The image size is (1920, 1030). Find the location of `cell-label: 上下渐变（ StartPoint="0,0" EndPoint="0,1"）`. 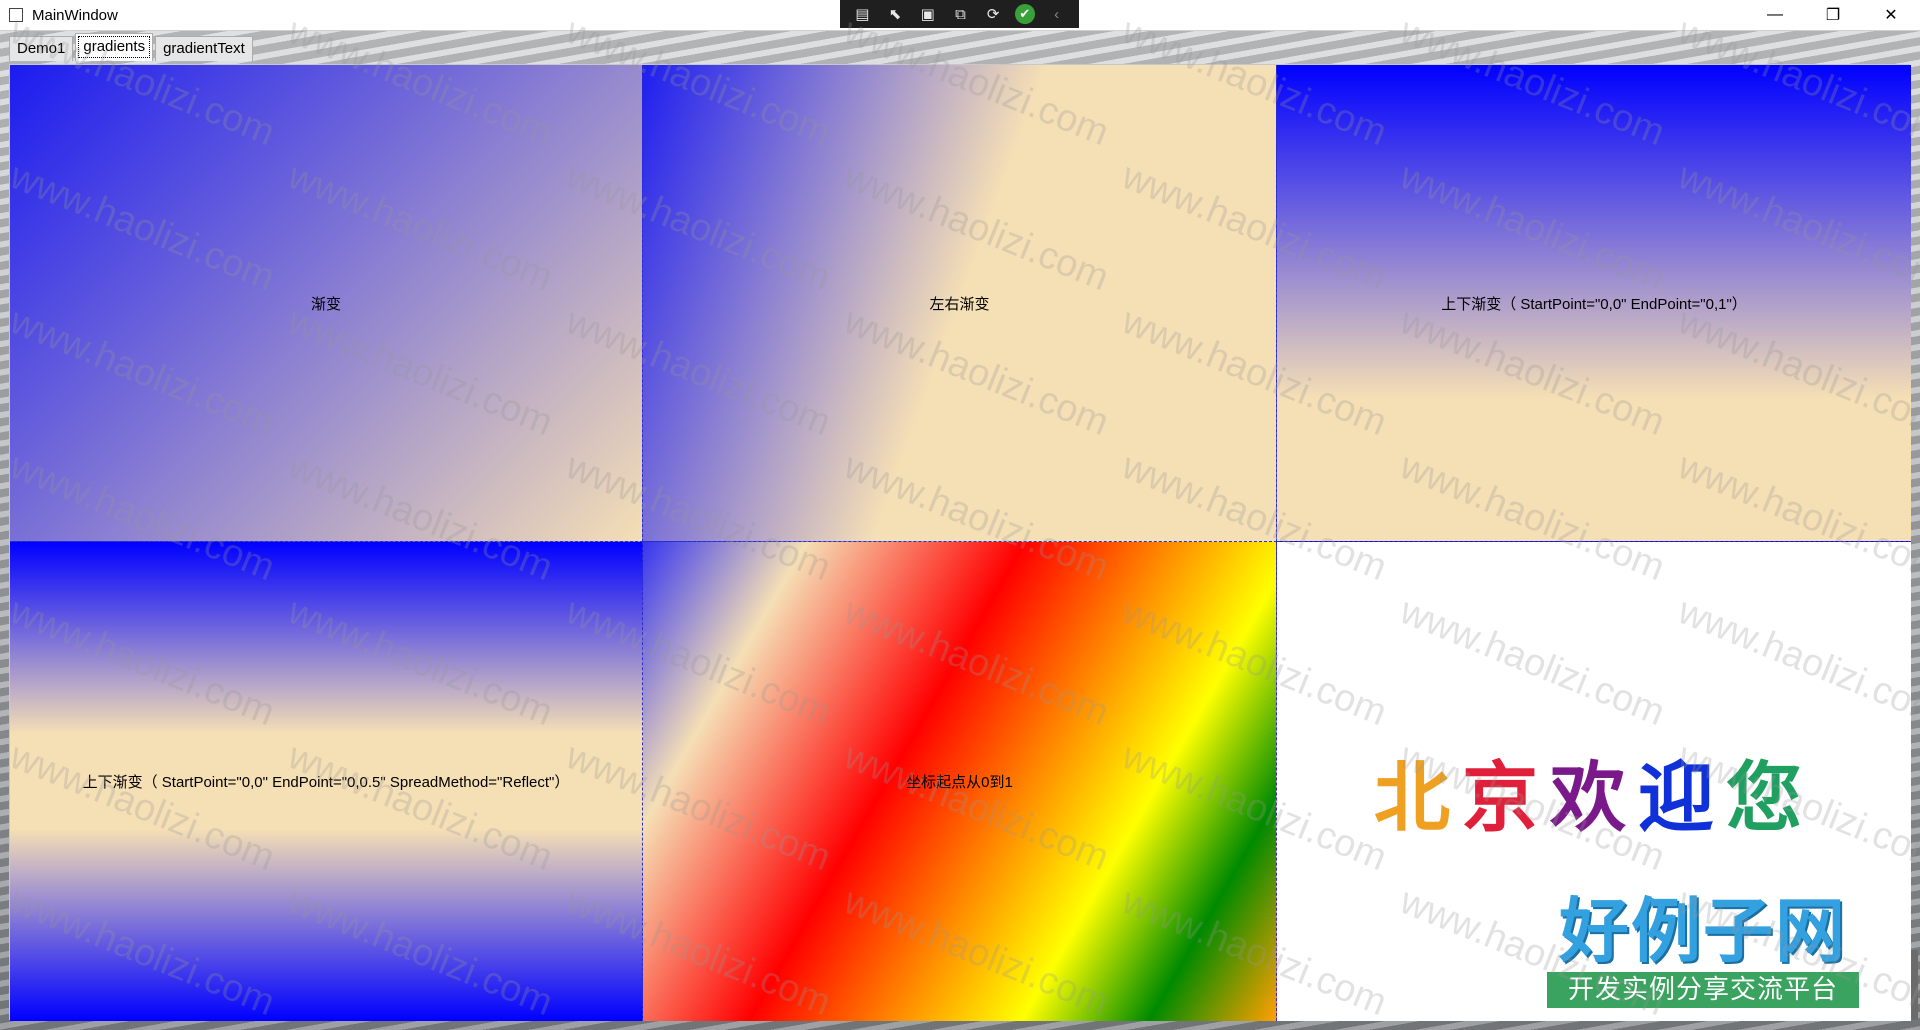

cell-label: 上下渐变（ StartPoint="0,0" EndPoint="0,1"） is located at coordinates (1594, 304).